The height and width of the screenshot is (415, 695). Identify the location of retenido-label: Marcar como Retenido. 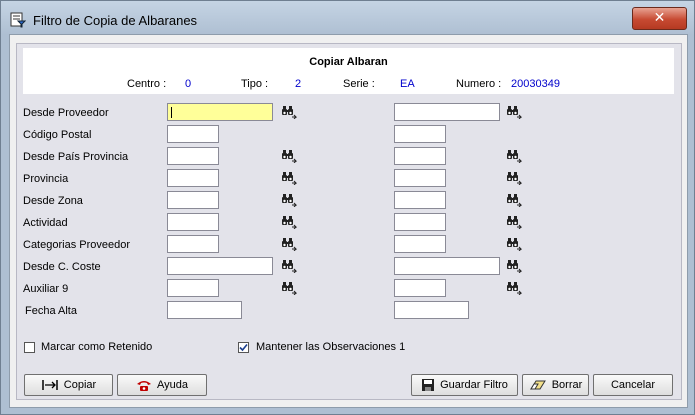
(97, 347).